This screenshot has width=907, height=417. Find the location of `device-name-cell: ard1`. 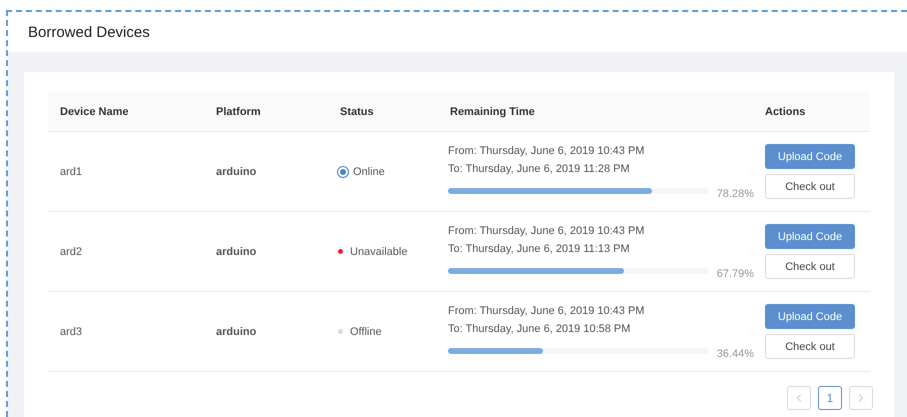

device-name-cell: ard1 is located at coordinates (126, 172).